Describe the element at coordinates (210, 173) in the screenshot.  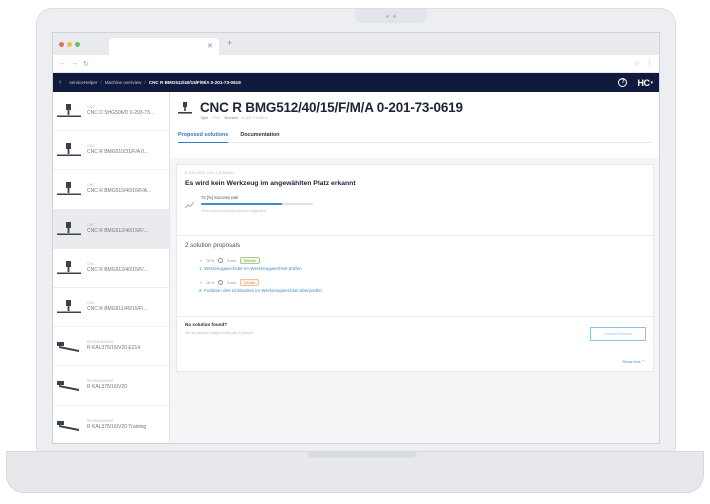
I see `error-code: E 1001 0001 1001 1 20180410` at that location.